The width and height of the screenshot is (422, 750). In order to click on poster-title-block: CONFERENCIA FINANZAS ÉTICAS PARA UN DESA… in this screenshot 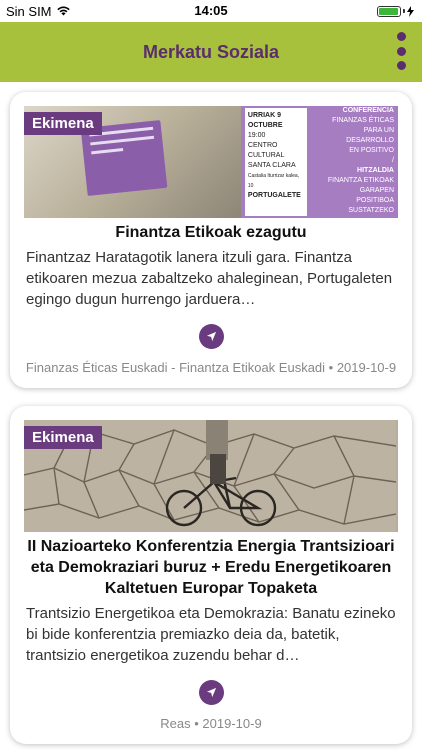, I will do `click(358, 161)`.